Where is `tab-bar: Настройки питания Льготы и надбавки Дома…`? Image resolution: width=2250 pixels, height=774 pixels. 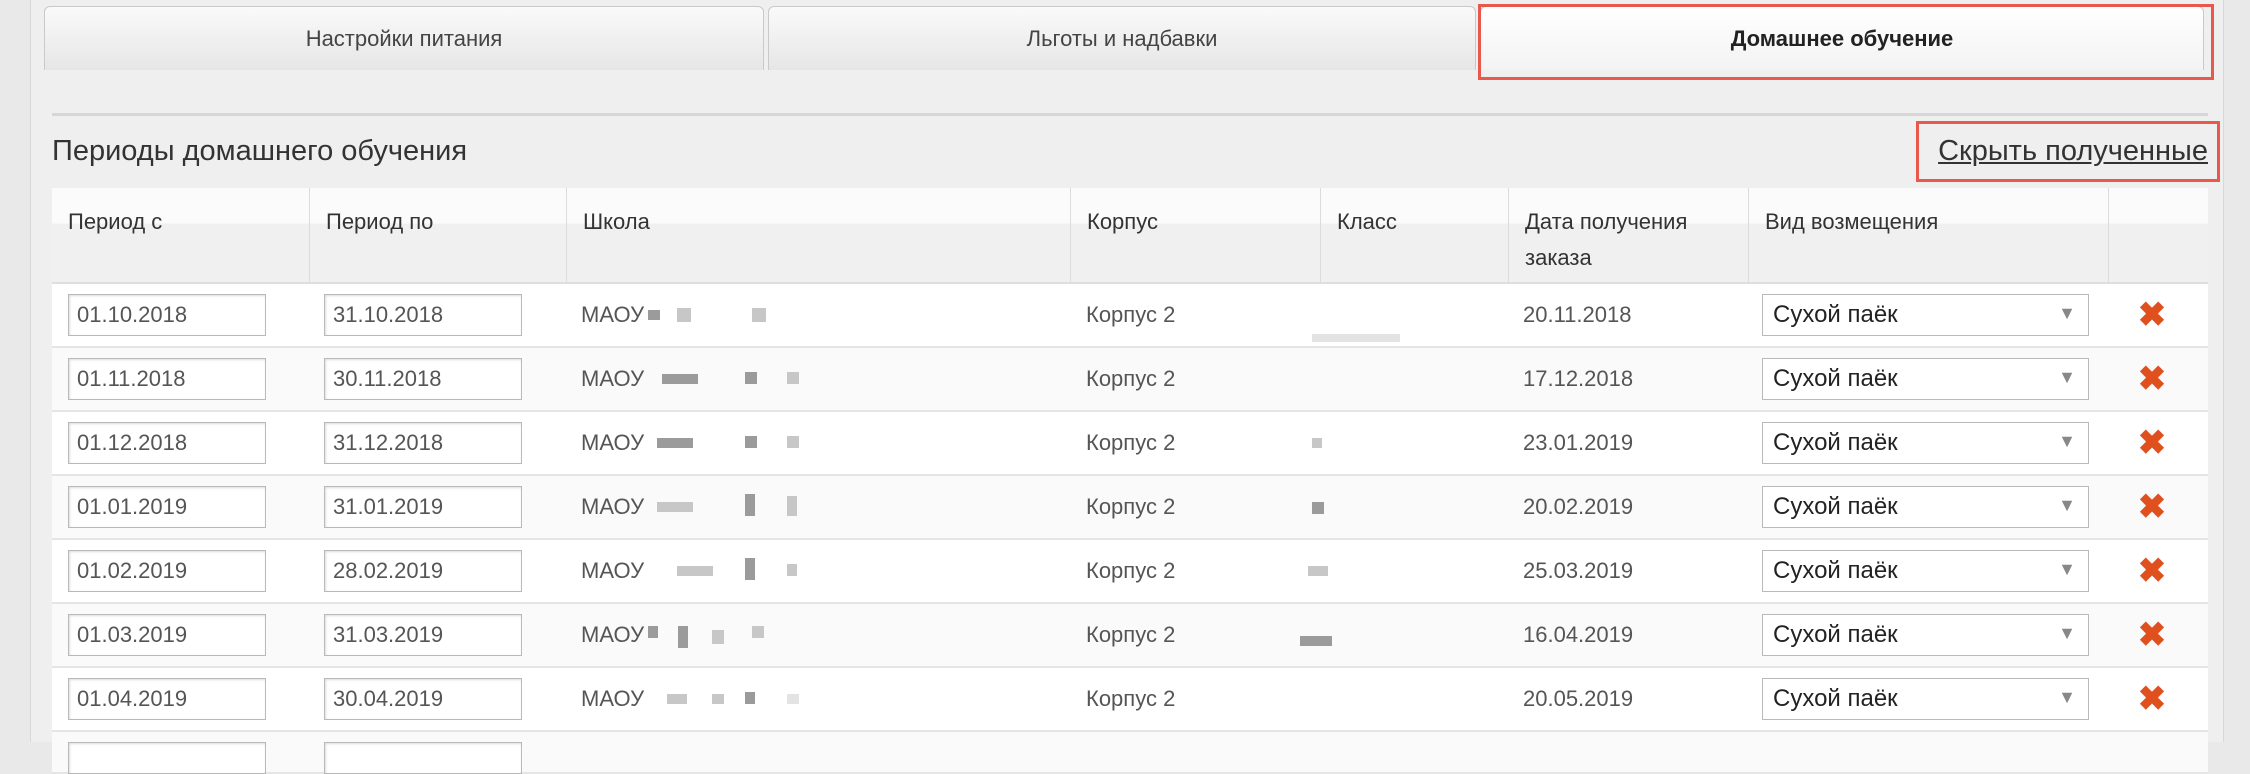
tab-bar: Настройки питания Льготы и надбавки Дома… is located at coordinates (1128, 39).